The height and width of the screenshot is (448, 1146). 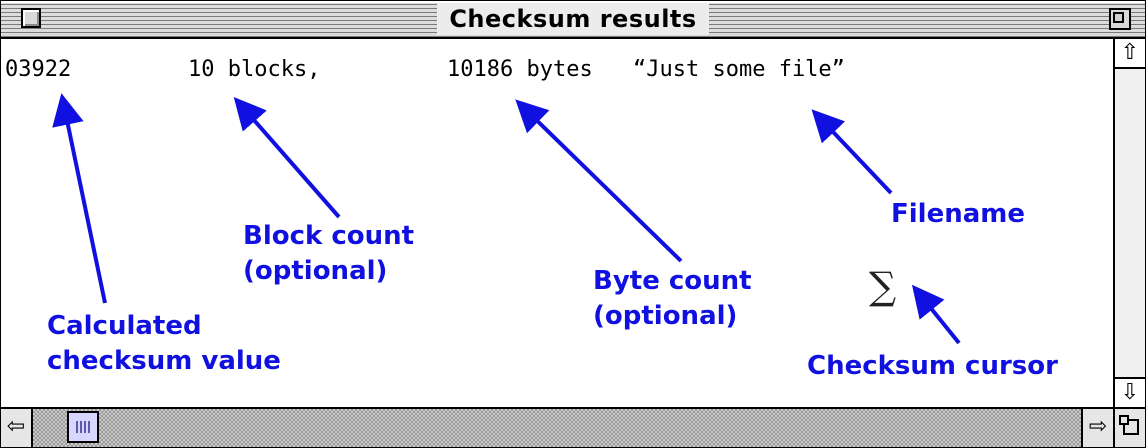 What do you see at coordinates (599, 181) in the screenshot?
I see `arrow-byte-count` at bounding box center [599, 181].